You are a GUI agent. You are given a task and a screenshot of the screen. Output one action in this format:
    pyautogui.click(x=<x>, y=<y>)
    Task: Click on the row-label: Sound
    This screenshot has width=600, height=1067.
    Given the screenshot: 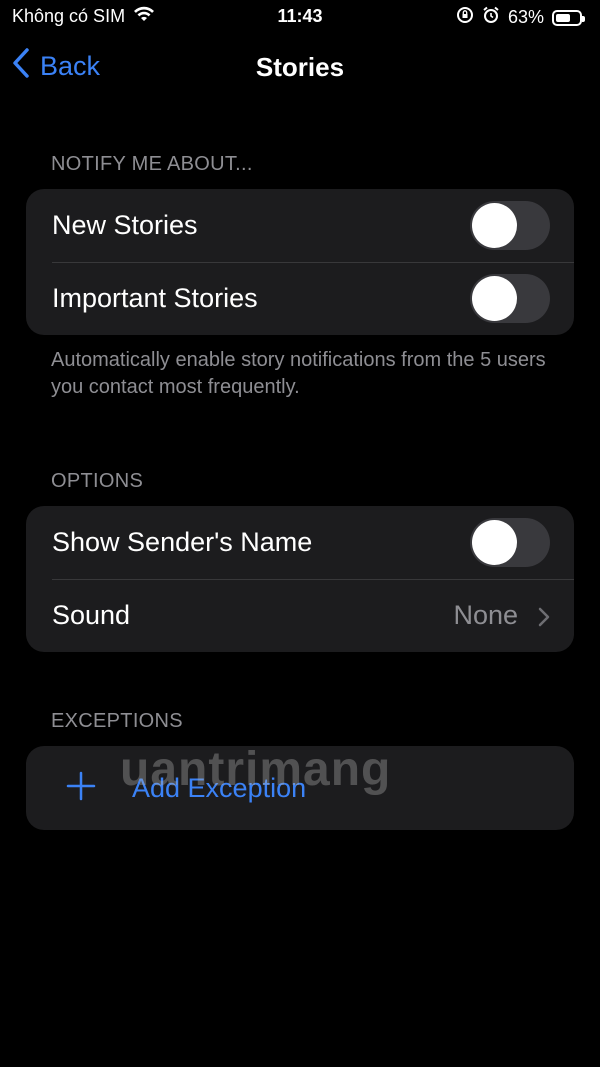 What is the action you would take?
    pyautogui.click(x=91, y=615)
    